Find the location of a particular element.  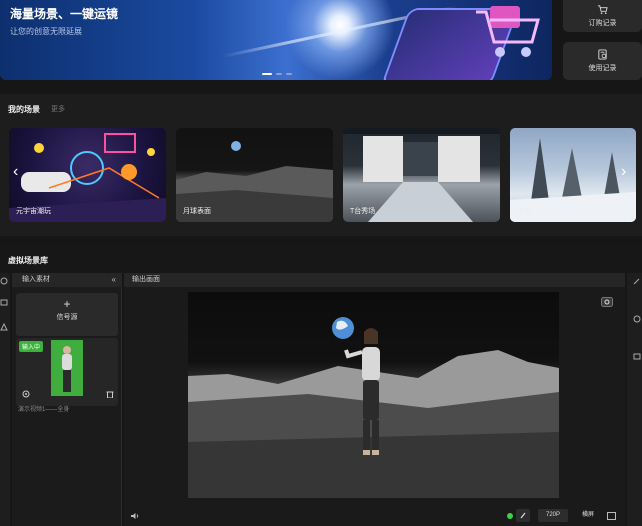

scene-card-label: 雪景 is located at coordinates (524, 211).